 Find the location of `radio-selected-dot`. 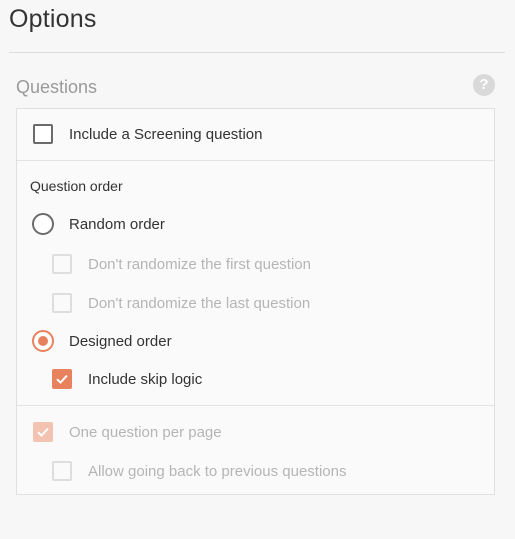

radio-selected-dot is located at coordinates (43, 341).